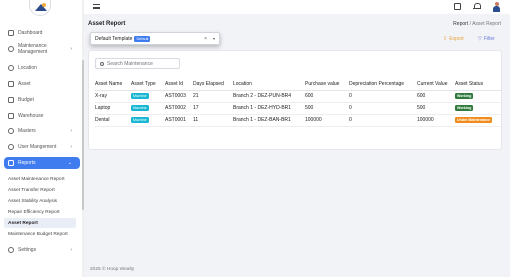 The image size is (510, 277). Describe the element at coordinates (478, 120) in the screenshot. I see `cell-asset-status: Under Maintenance` at that location.